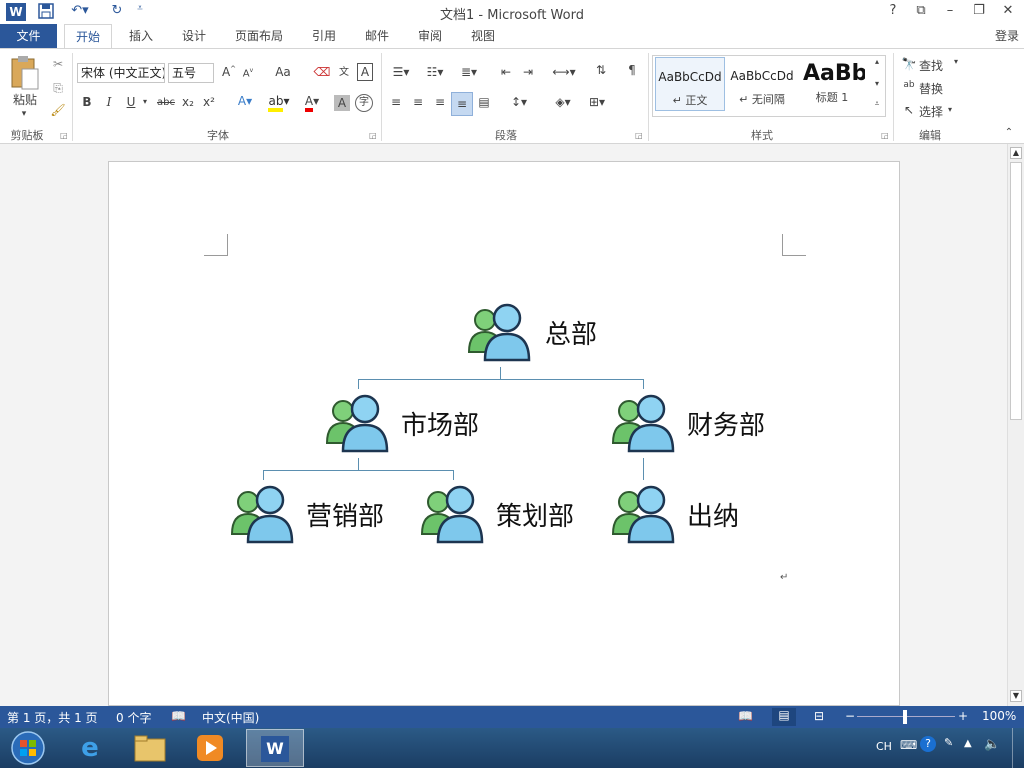  What do you see at coordinates (87, 102) in the screenshot?
I see `bold-button: B` at bounding box center [87, 102].